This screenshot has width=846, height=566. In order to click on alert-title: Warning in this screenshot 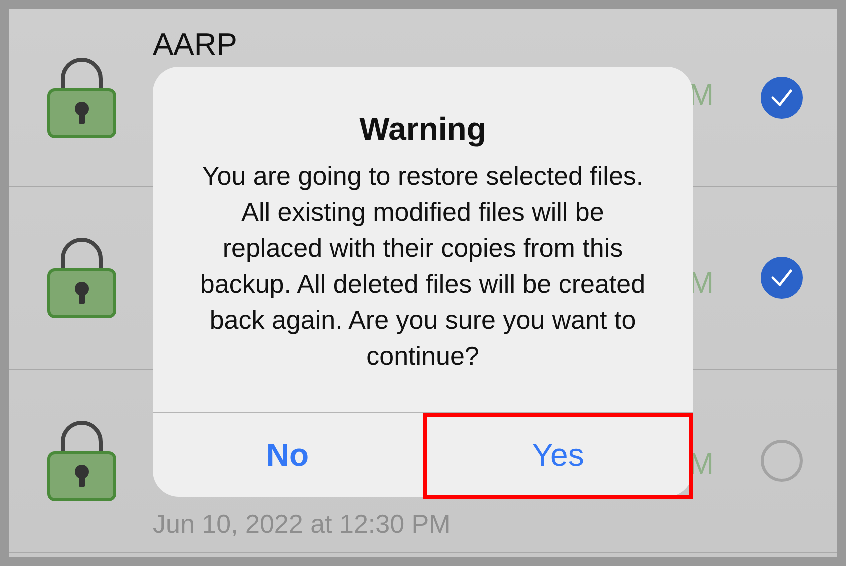, I will do `click(423, 129)`.